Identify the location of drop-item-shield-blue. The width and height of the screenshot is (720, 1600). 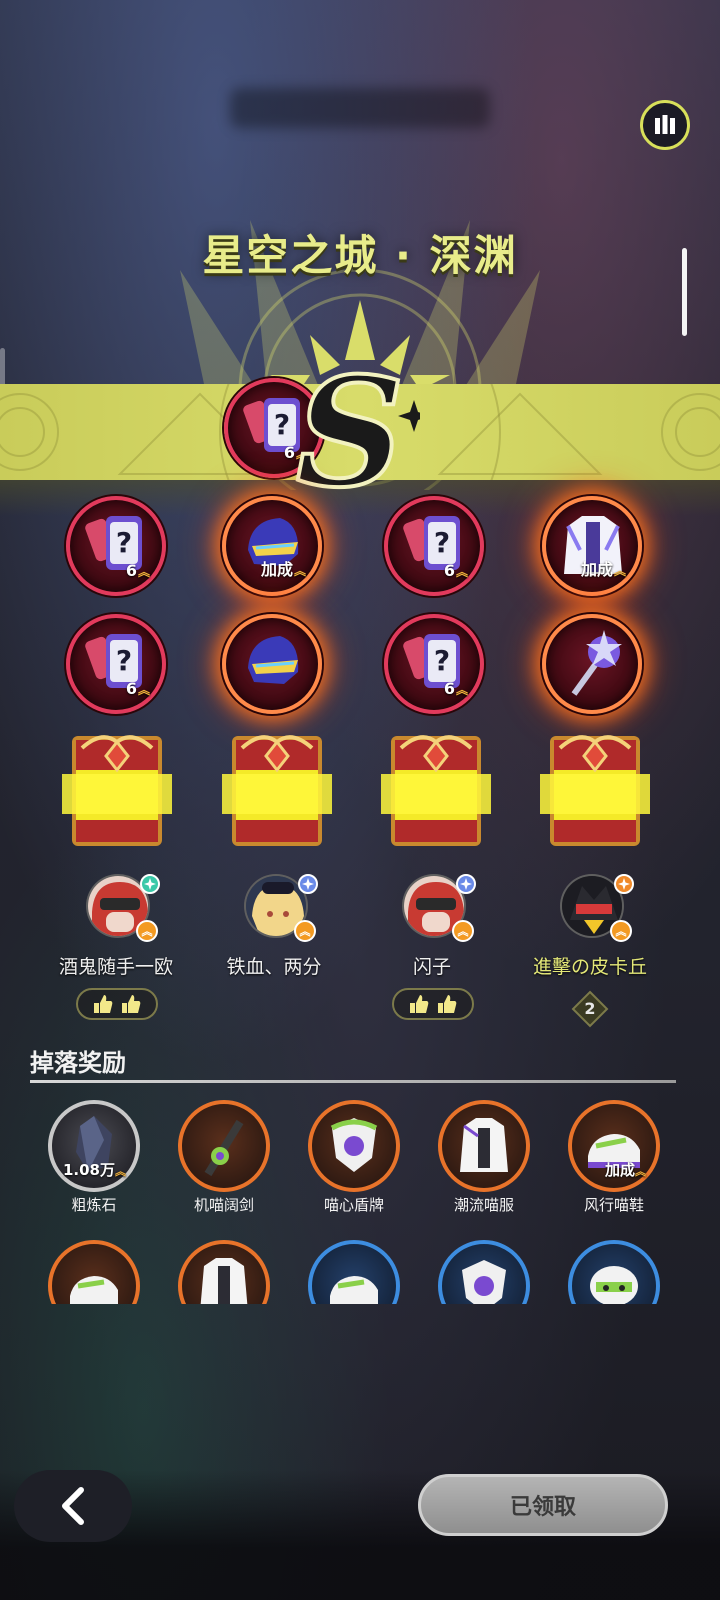
(484, 1272).